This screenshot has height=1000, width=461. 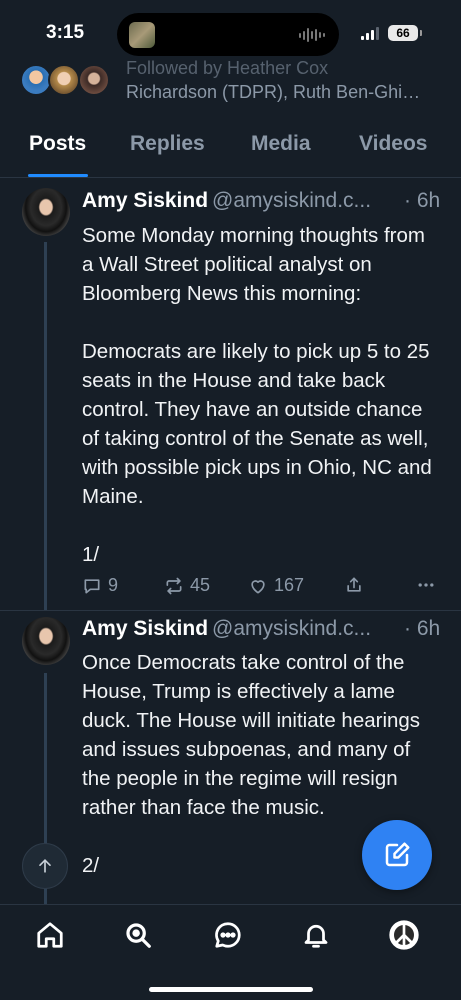 I want to click on nav-search, so click(x=138, y=935).